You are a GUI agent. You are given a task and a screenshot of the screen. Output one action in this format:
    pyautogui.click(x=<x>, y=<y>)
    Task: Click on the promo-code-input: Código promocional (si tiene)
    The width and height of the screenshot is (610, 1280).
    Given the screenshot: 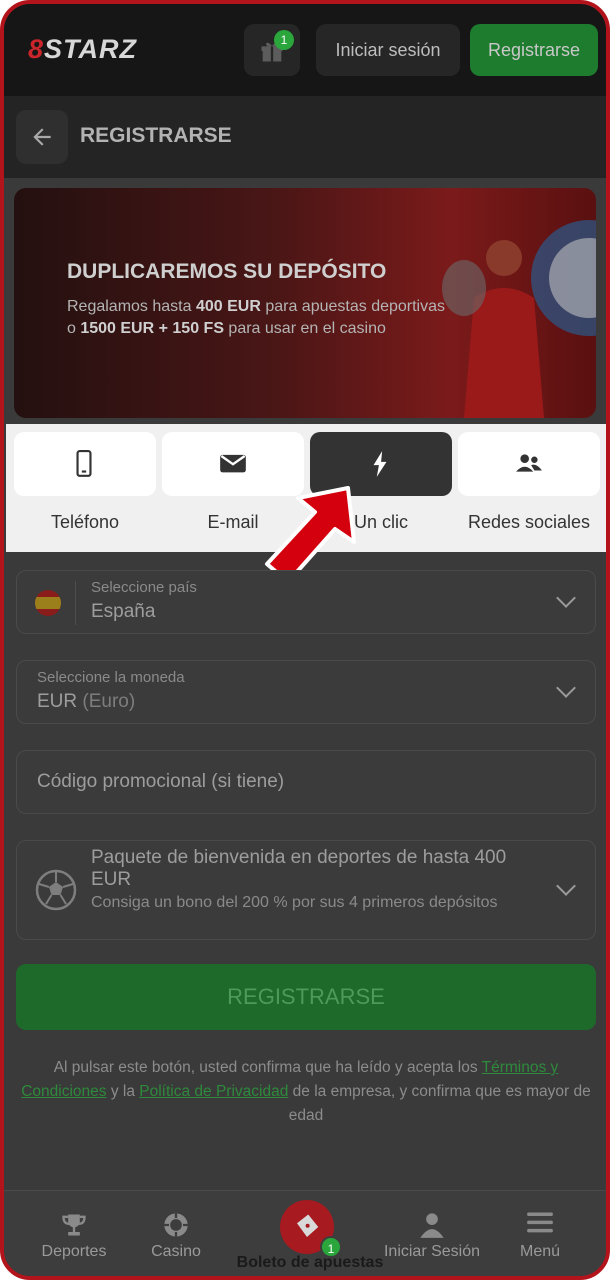 What is the action you would take?
    pyautogui.click(x=306, y=782)
    